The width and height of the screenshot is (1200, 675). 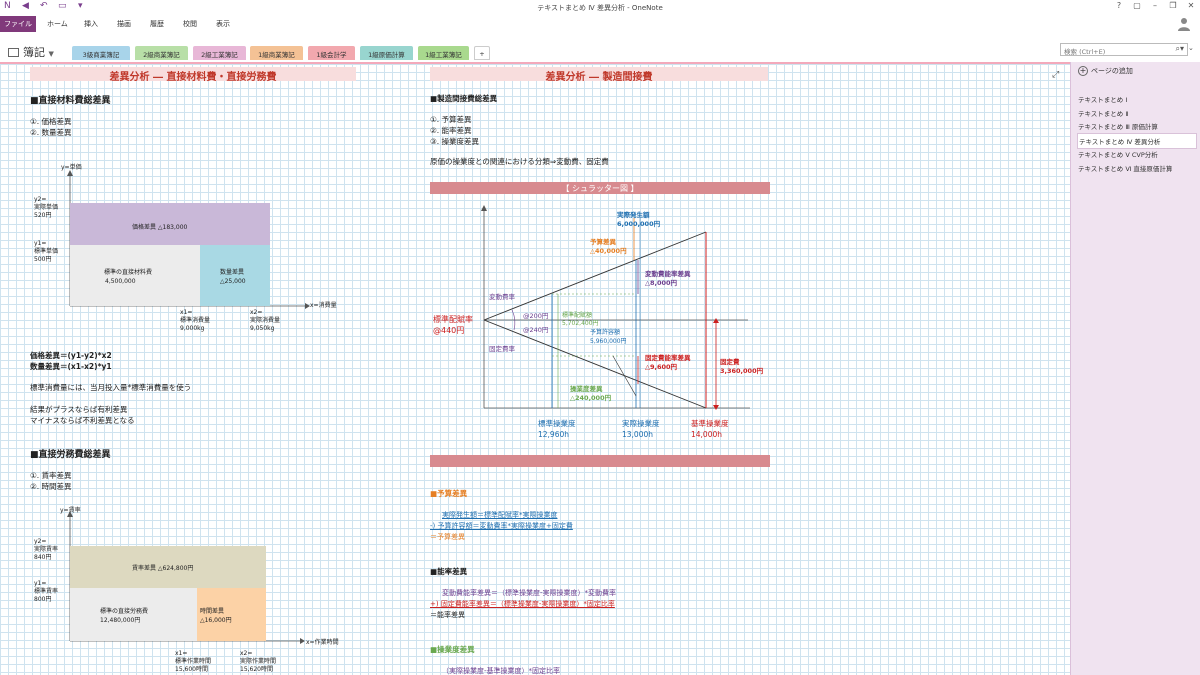 I want to click on overhead-item: ②. 能率差異, so click(x=451, y=130).